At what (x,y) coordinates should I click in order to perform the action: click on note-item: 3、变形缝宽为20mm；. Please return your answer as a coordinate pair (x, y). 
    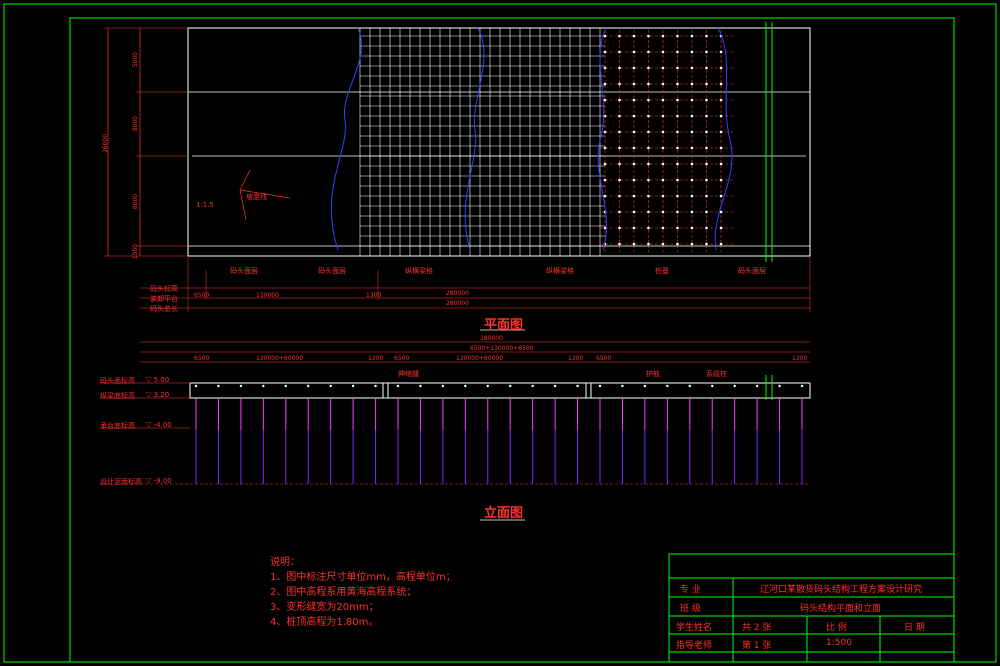
    Looking at the image, I should click on (324, 607).